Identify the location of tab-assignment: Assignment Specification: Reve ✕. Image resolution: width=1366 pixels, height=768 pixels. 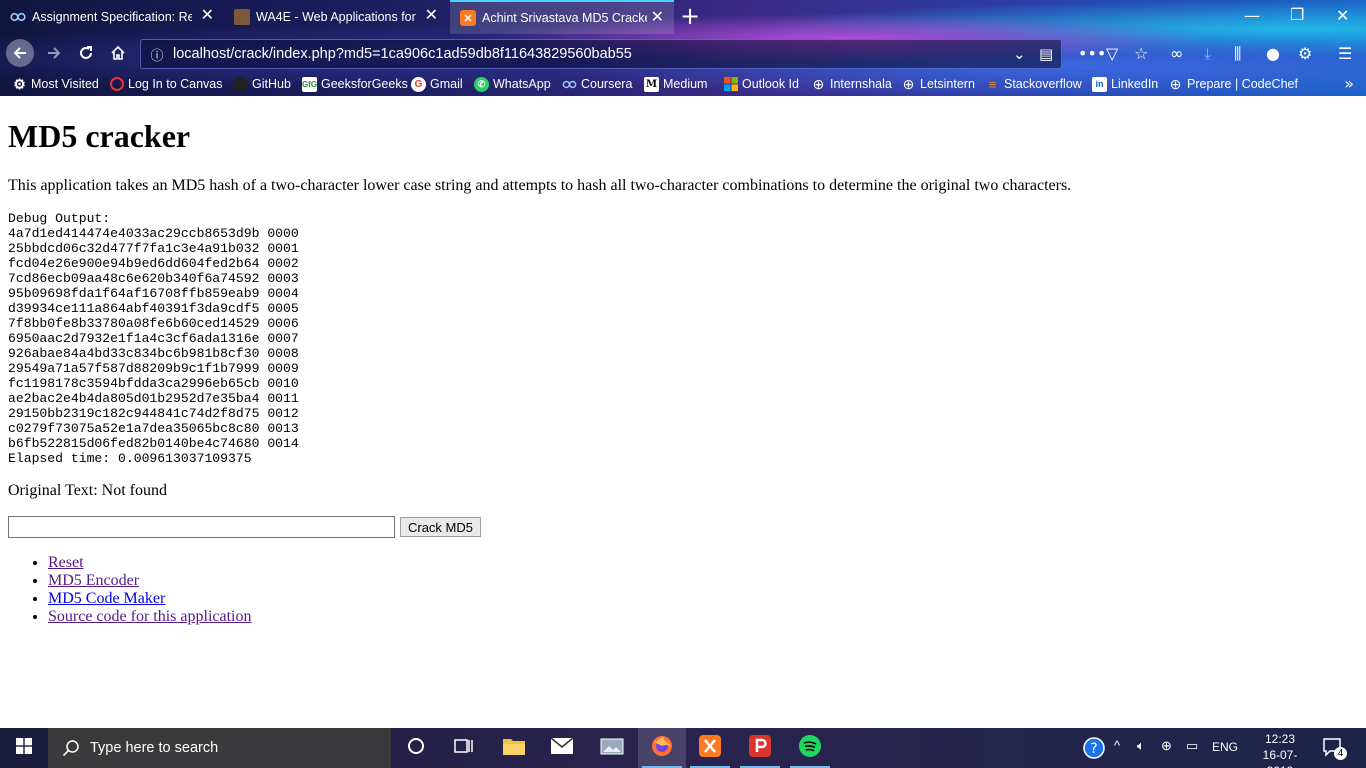
(112, 17).